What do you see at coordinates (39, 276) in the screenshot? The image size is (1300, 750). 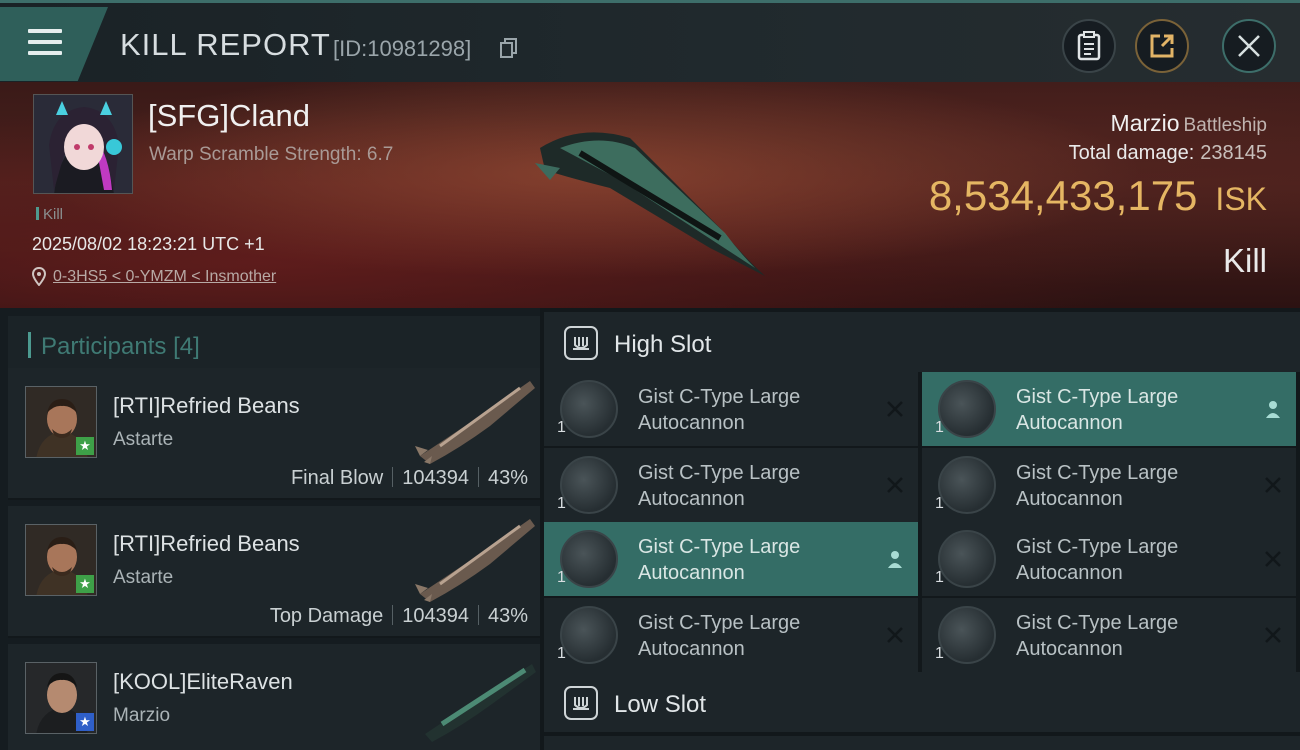 I see `location-pin-icon` at bounding box center [39, 276].